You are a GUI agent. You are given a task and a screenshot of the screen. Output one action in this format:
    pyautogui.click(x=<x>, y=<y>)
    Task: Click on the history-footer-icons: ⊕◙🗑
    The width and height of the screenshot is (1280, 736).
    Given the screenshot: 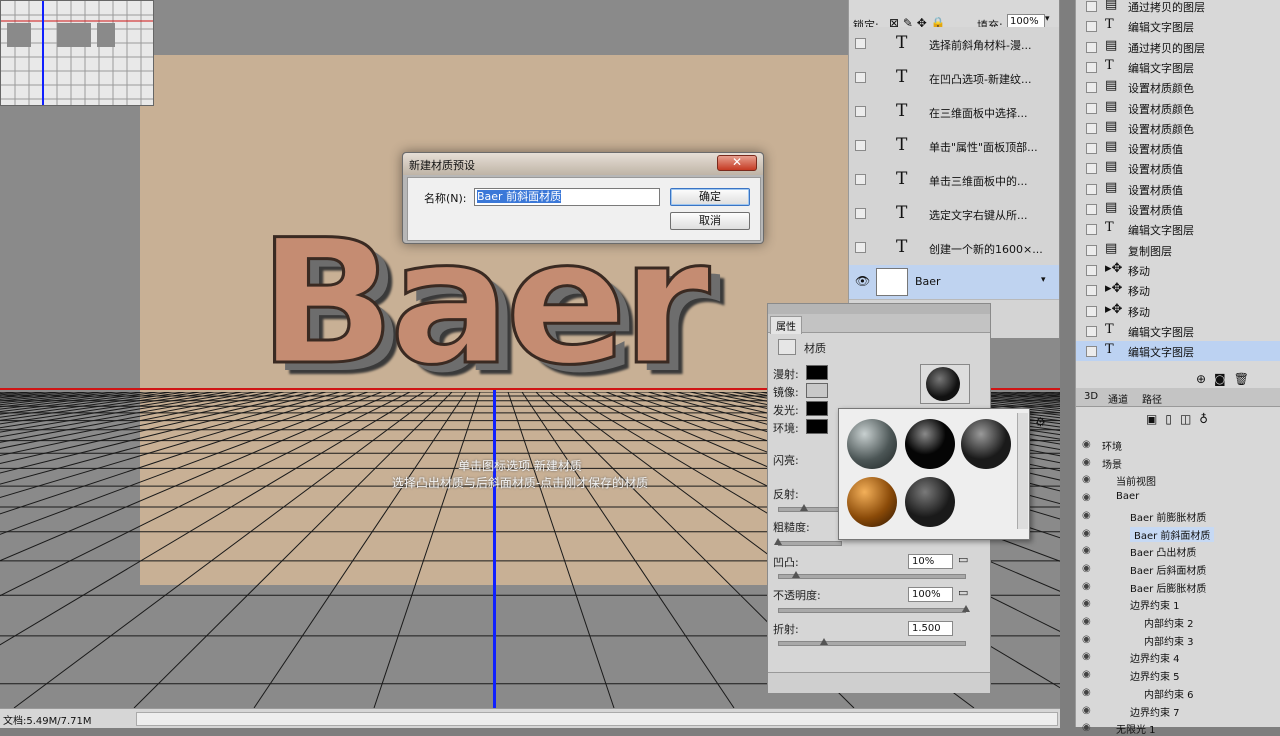 What is the action you would take?
    pyautogui.click(x=1226, y=379)
    